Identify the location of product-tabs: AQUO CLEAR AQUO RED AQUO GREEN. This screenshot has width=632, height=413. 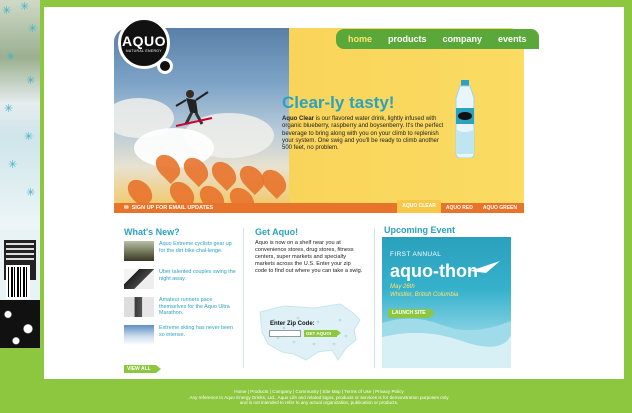
(459, 206).